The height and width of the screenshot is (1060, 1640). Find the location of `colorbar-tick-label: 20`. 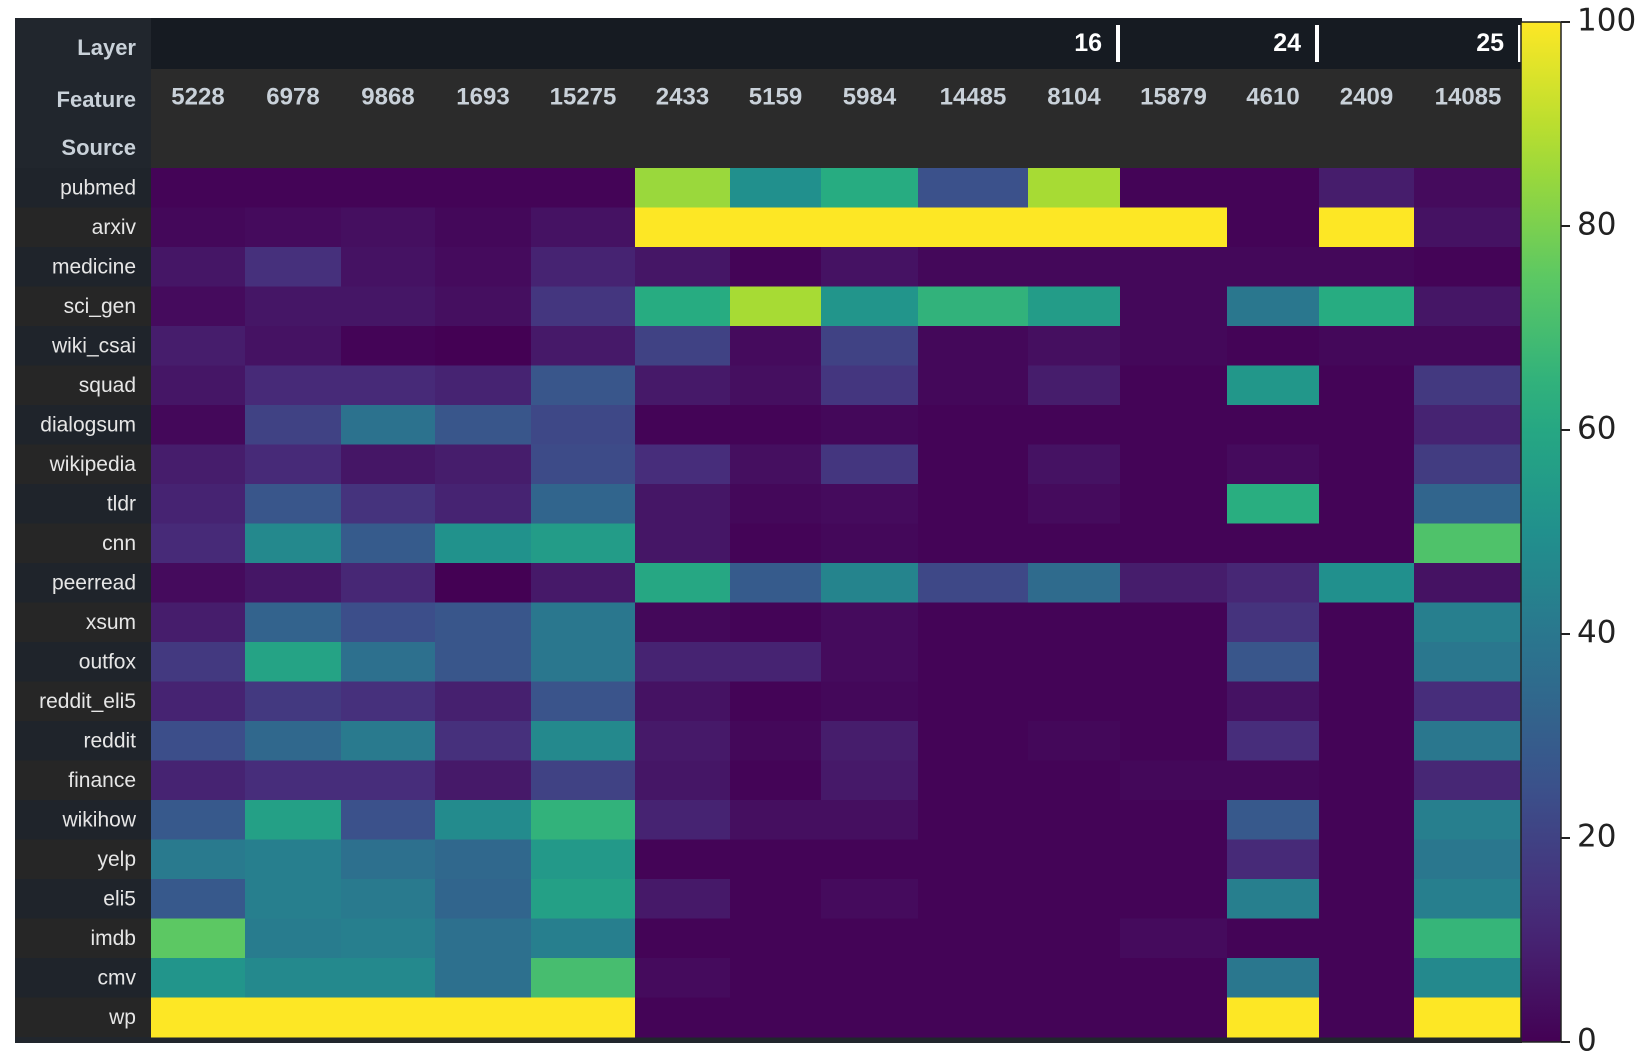

colorbar-tick-label: 20 is located at coordinates (1596, 837).